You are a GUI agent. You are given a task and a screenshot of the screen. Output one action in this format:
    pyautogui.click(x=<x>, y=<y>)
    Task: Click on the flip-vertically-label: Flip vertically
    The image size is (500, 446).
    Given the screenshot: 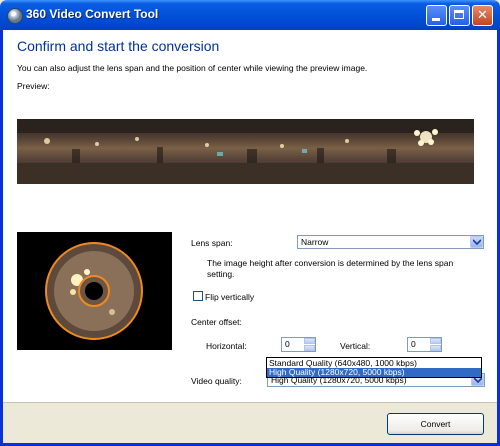 What is the action you would take?
    pyautogui.click(x=229, y=297)
    